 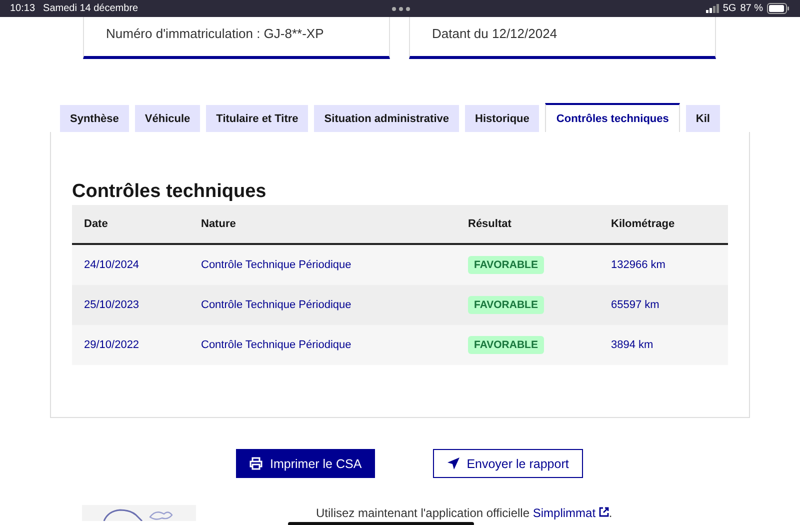 I want to click on date-cell: 29/10/2022, so click(x=112, y=345).